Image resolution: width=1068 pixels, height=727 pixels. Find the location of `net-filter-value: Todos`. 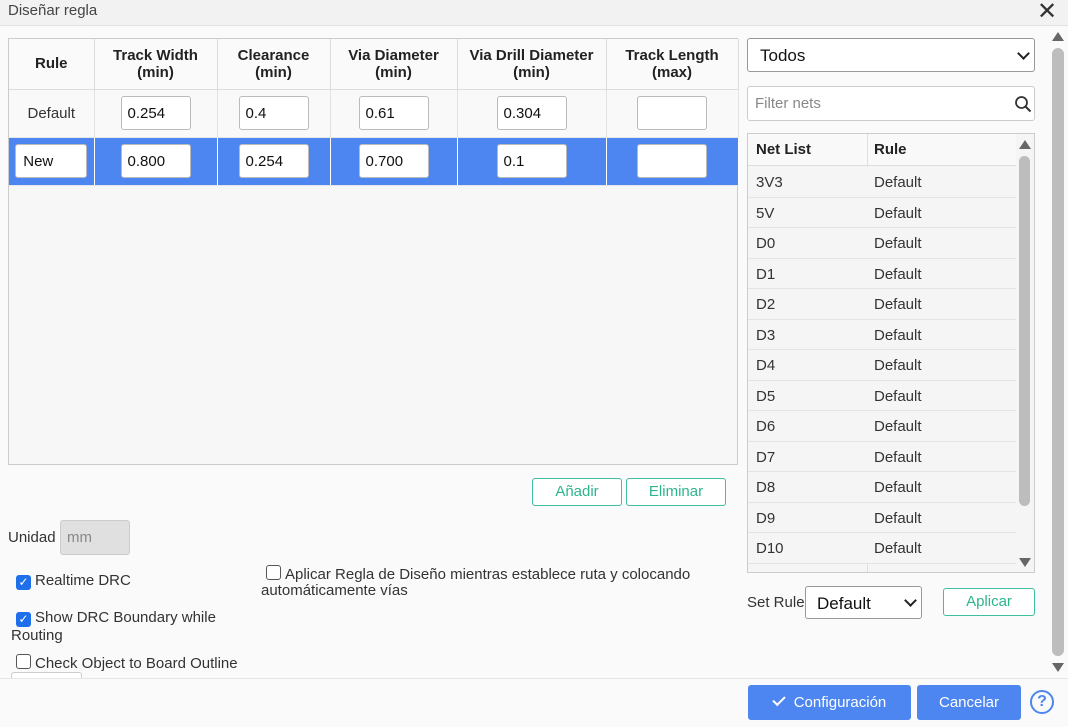

net-filter-value: Todos is located at coordinates (783, 55).